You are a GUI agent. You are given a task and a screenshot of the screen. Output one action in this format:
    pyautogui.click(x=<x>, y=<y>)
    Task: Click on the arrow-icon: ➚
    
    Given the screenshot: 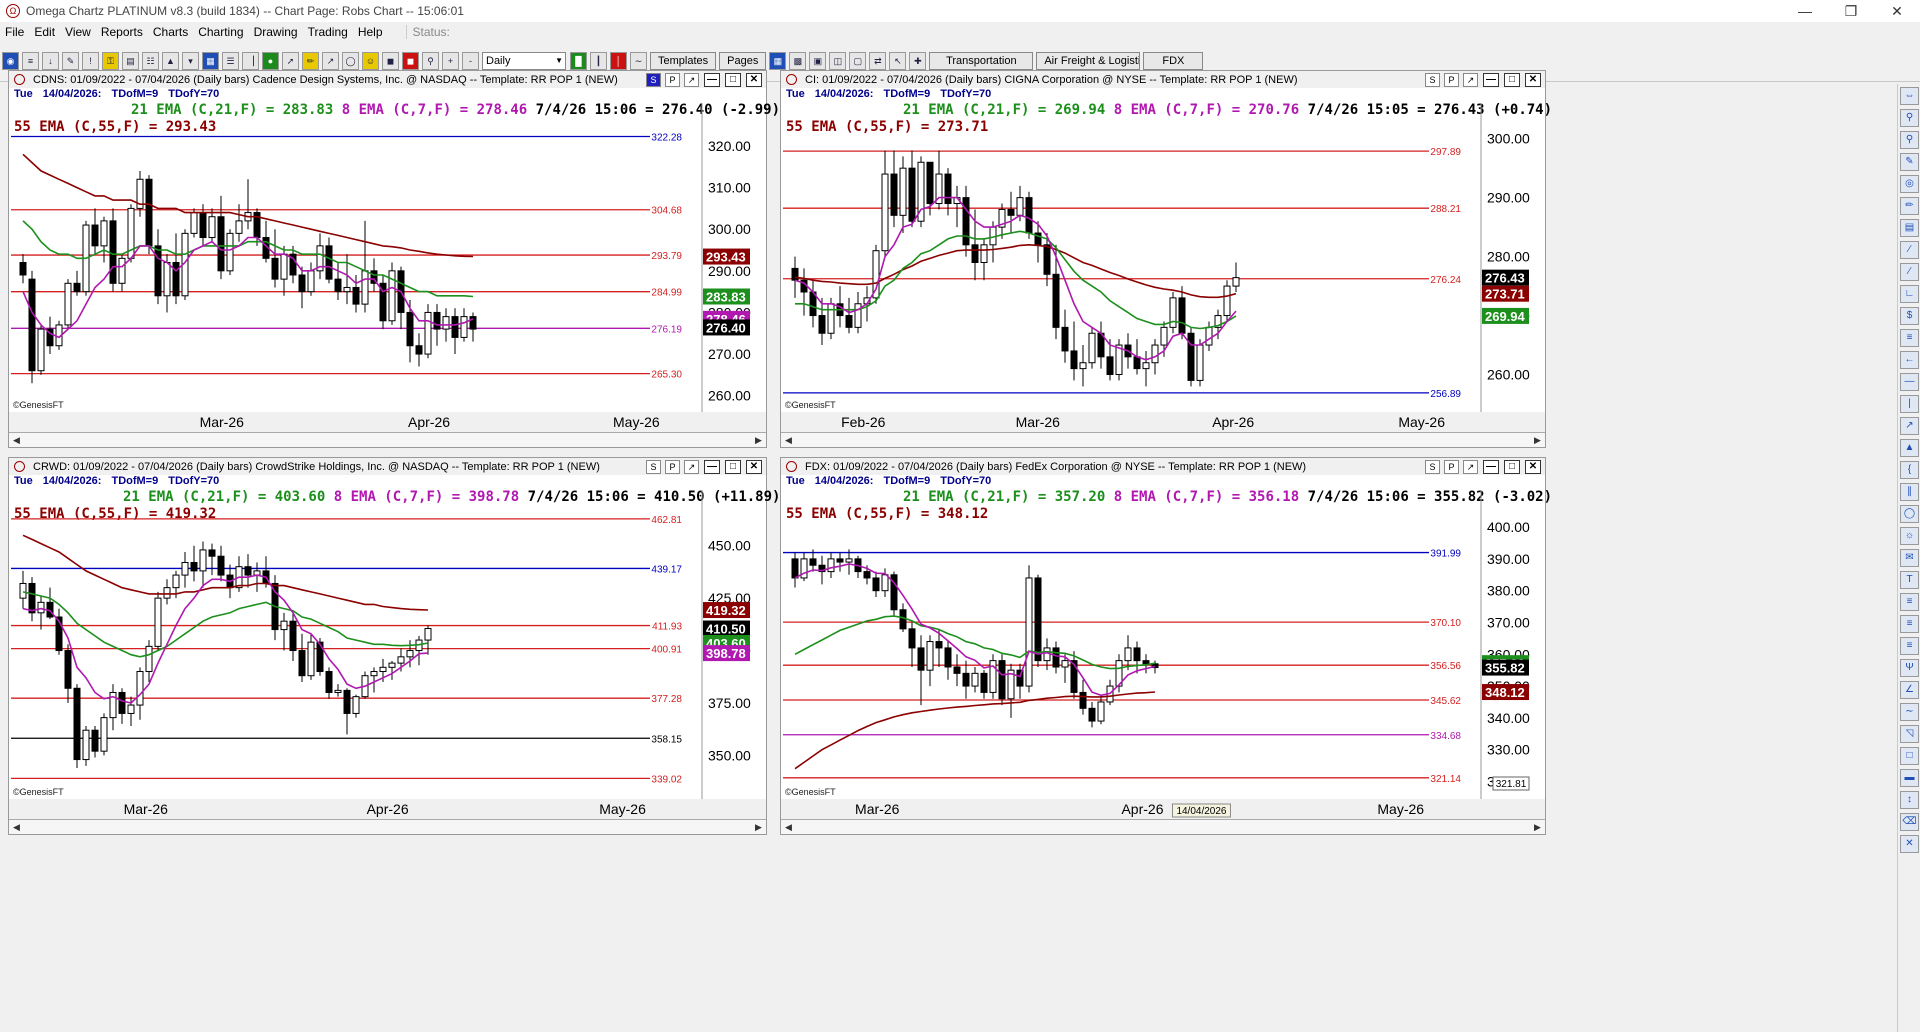 What is the action you would take?
    pyautogui.click(x=290, y=61)
    